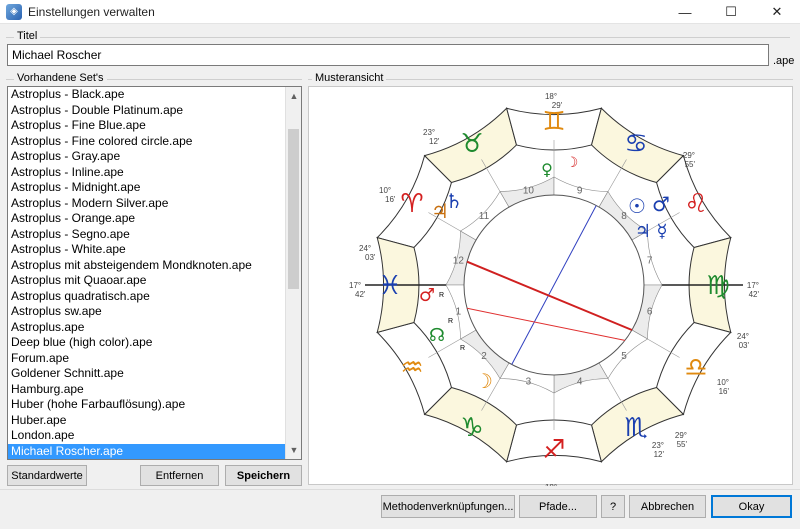  I want to click on set-list-item: Astroplus mit Quaoar.ape, so click(147, 281).